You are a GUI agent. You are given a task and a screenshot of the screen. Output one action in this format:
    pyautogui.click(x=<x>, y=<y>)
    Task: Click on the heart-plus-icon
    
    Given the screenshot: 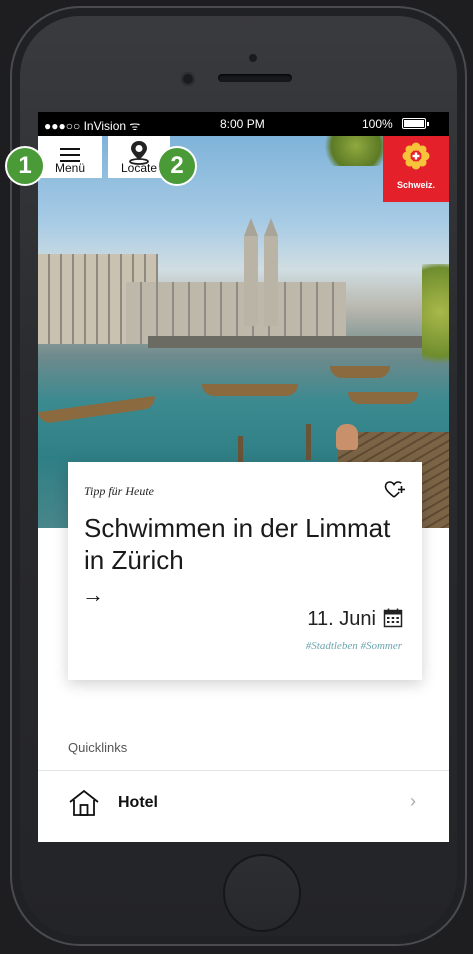 What is the action you would take?
    pyautogui.click(x=395, y=490)
    